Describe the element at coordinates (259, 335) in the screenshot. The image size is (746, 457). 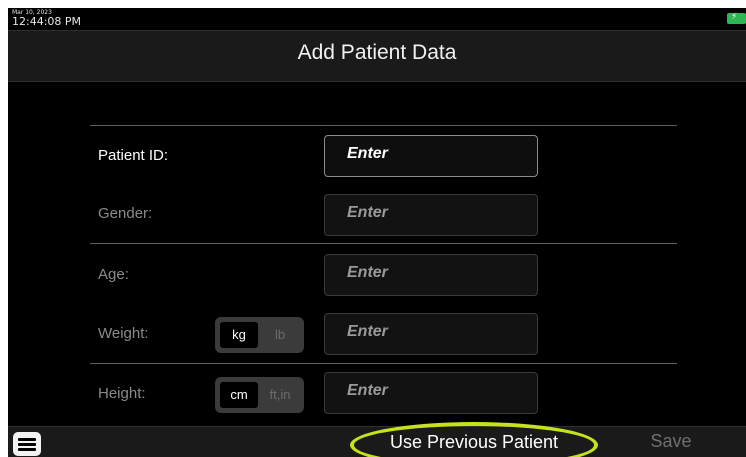
I see `weight-unit-toggle: kg lb` at that location.